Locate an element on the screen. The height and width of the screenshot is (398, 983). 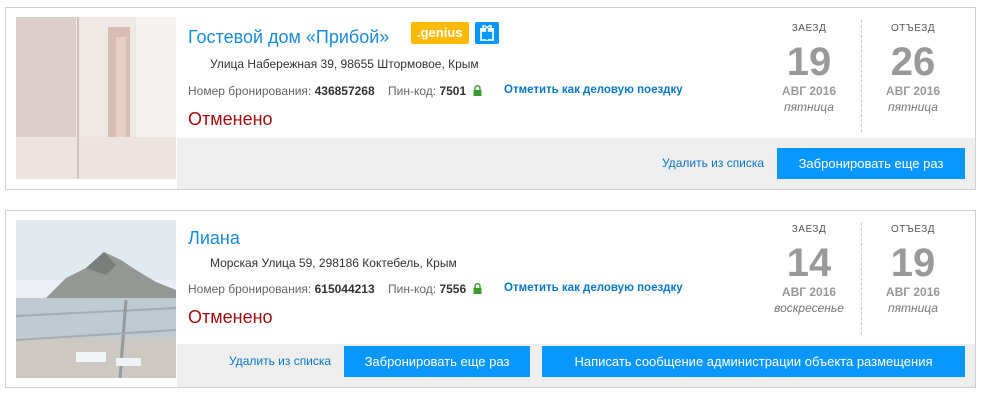
checkin-weekday: пятница is located at coordinates (809, 107).